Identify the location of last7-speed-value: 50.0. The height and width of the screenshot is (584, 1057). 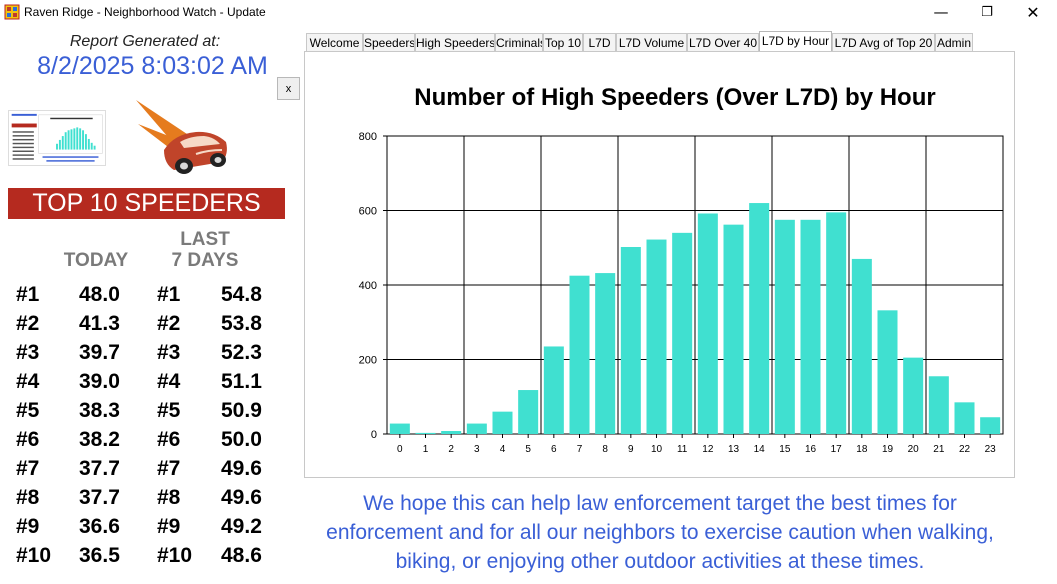
(241, 439).